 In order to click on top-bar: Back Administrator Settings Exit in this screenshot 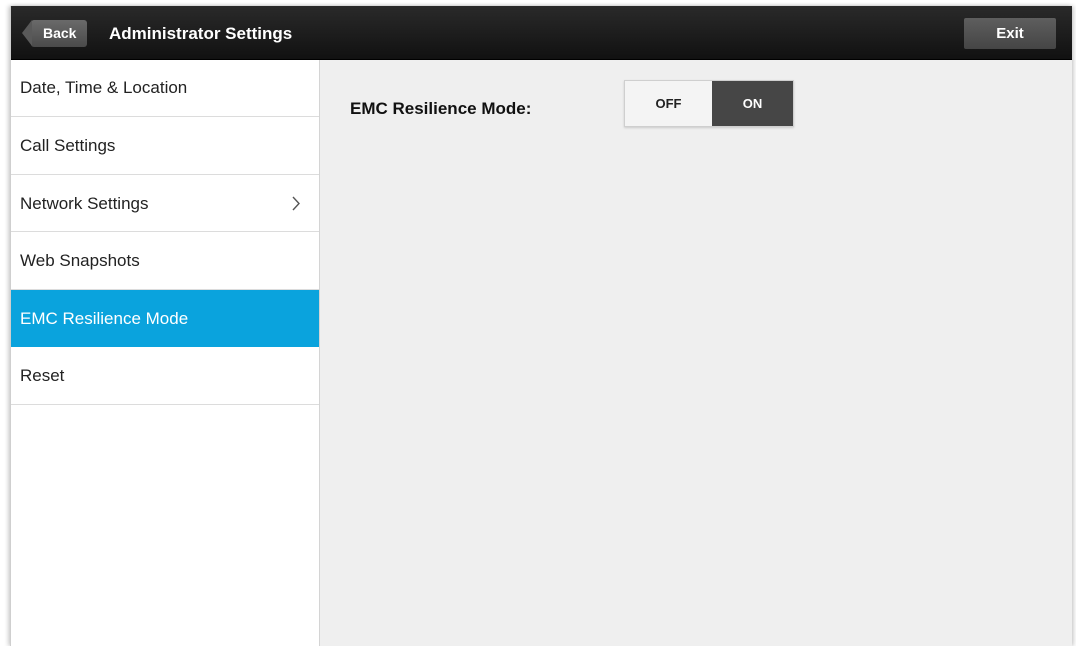, I will do `click(541, 33)`.